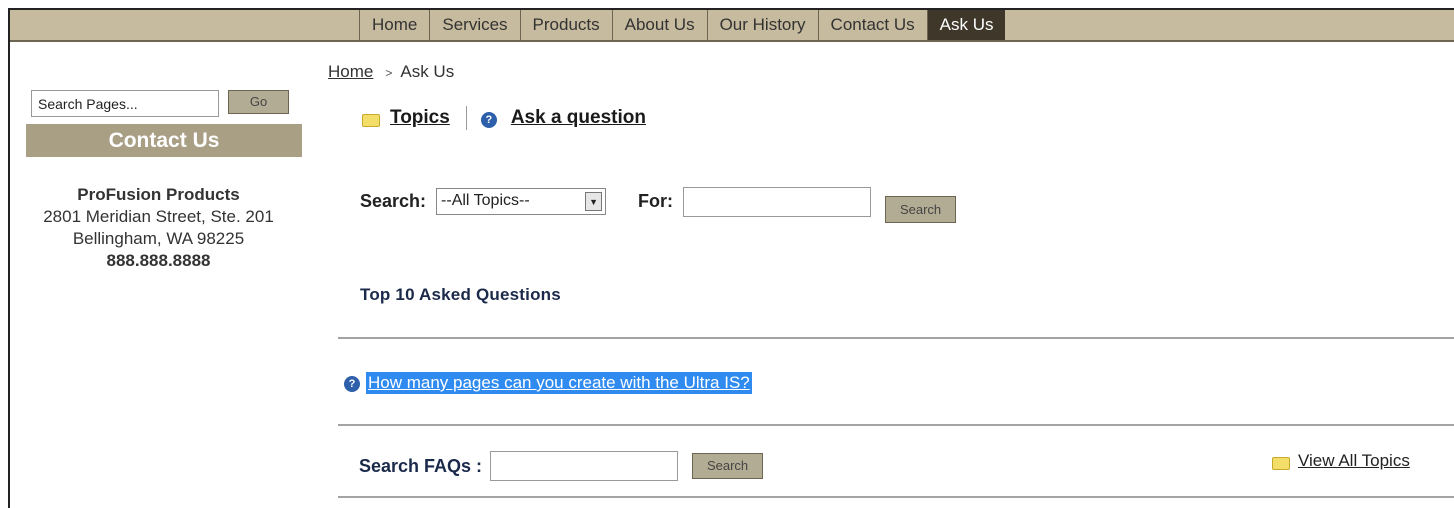  Describe the element at coordinates (584, 466) in the screenshot. I see `faq-search-input` at that location.